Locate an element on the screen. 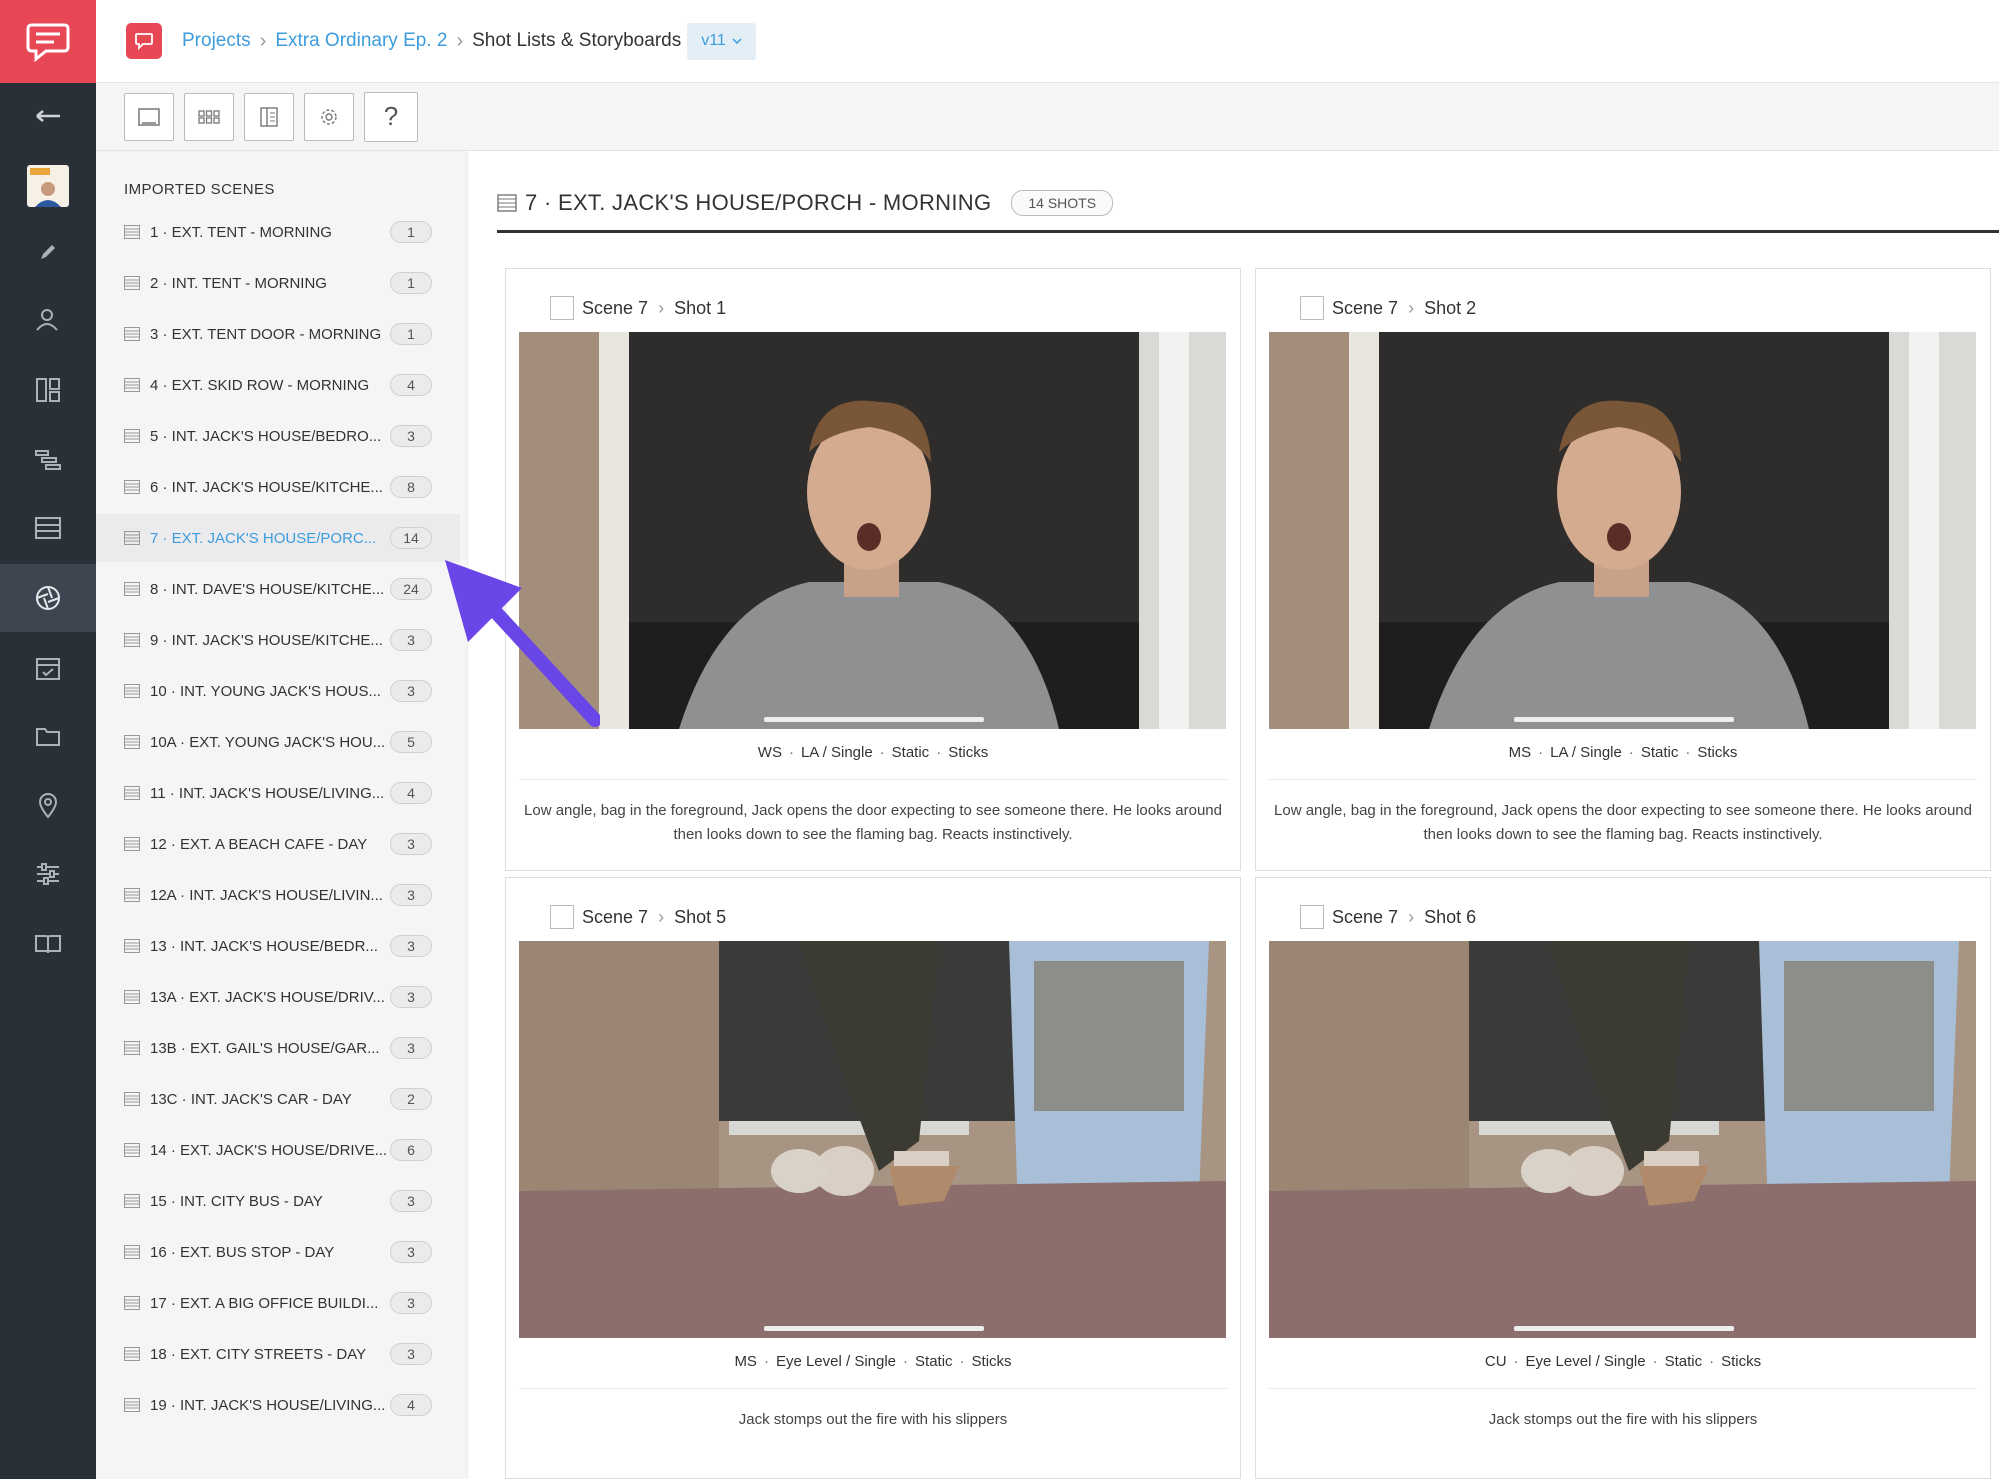 The width and height of the screenshot is (1999, 1479). shot-angle: Eye Level / Single is located at coordinates (836, 1361).